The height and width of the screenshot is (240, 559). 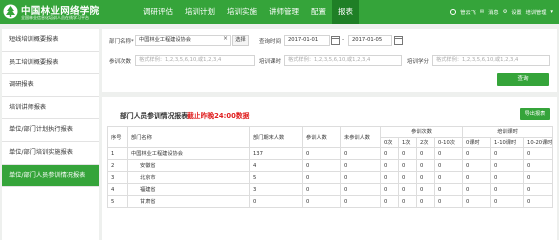 I want to click on count-input: 格式样例：1,2,3,5,6,10,或1,2,3,4, so click(x=195, y=60).